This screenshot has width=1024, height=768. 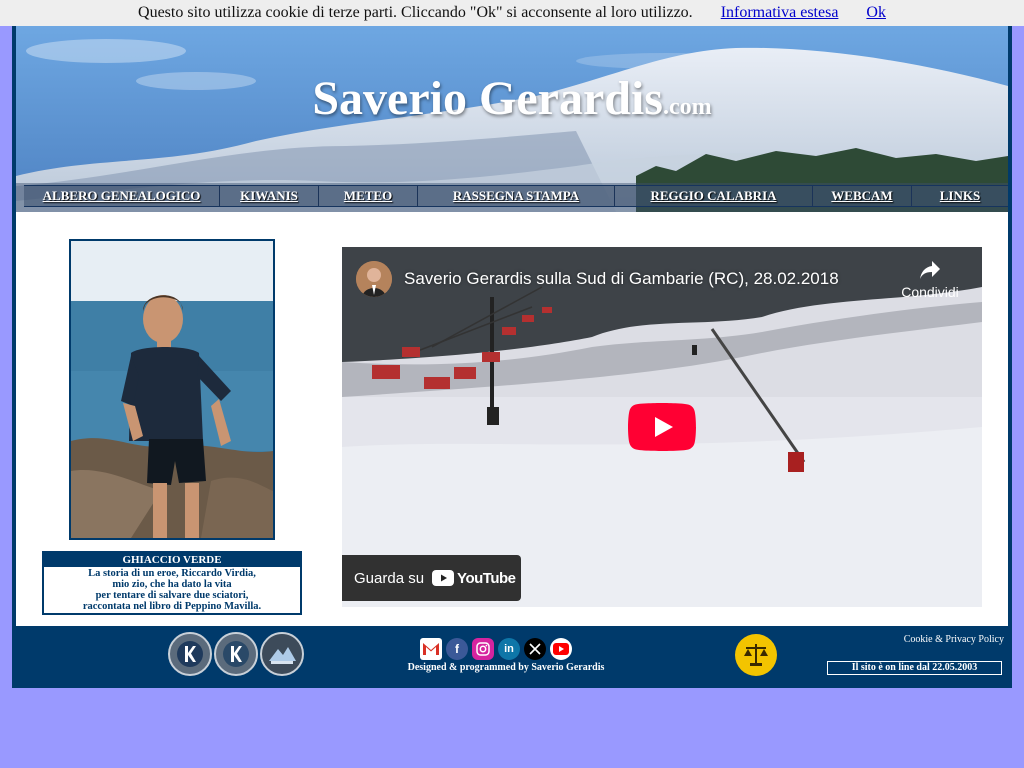 What do you see at coordinates (486, 578) in the screenshot?
I see `youtube-logo-text: YouTube` at bounding box center [486, 578].